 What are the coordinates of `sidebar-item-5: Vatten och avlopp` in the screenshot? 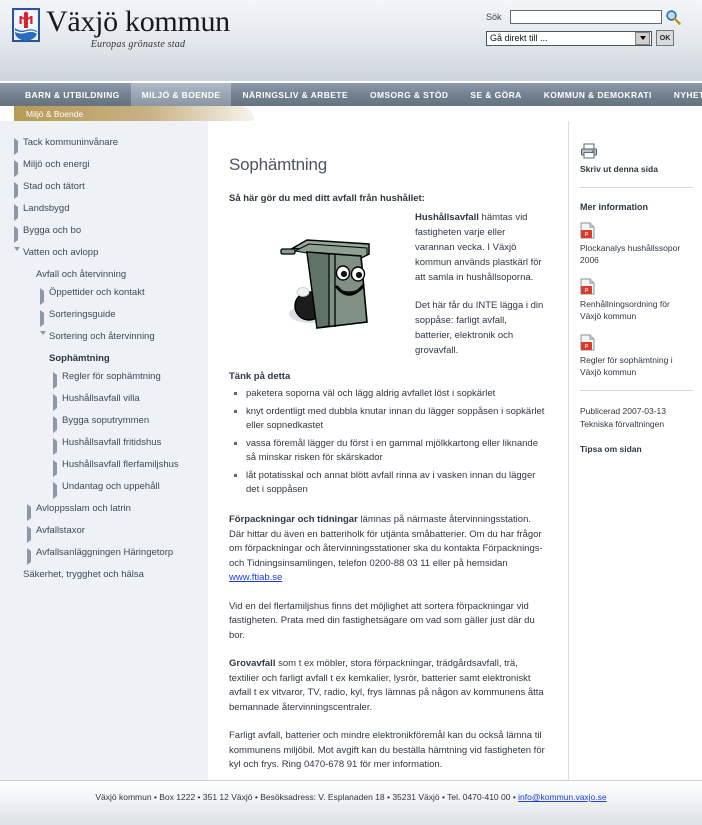 It's located at (104, 254).